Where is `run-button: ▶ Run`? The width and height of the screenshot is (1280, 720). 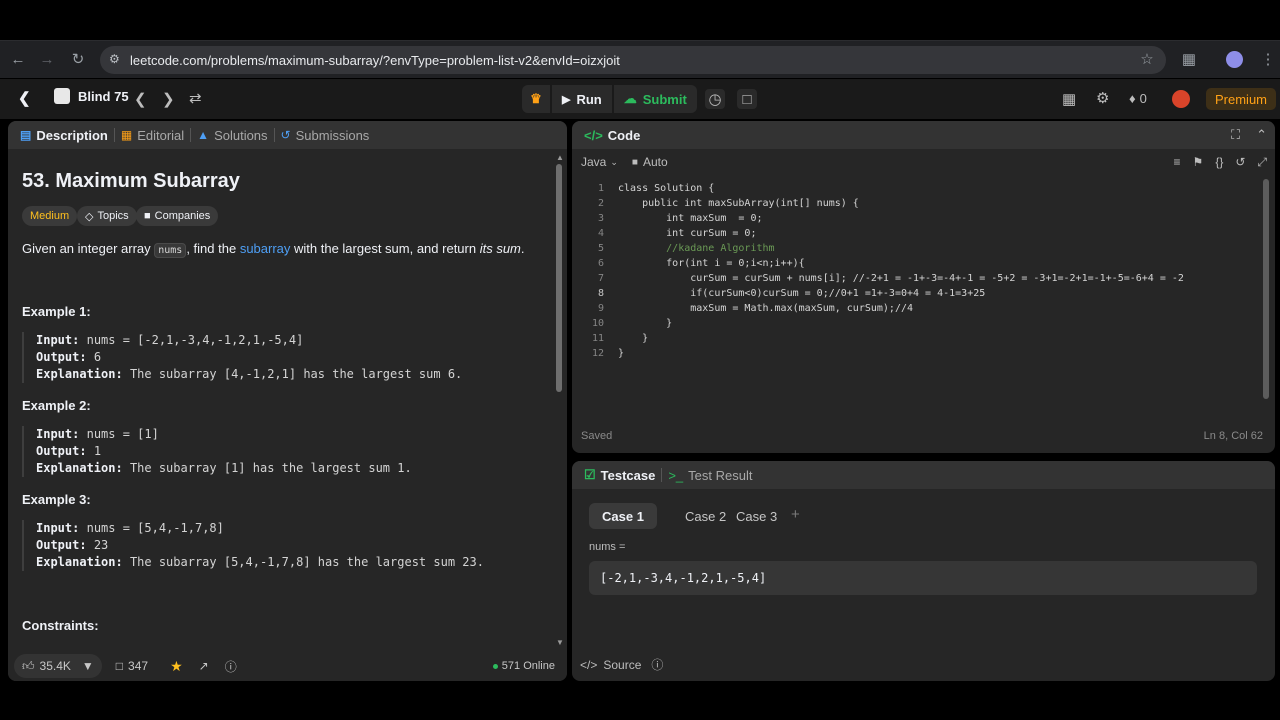
run-button: ▶ Run is located at coordinates (582, 99).